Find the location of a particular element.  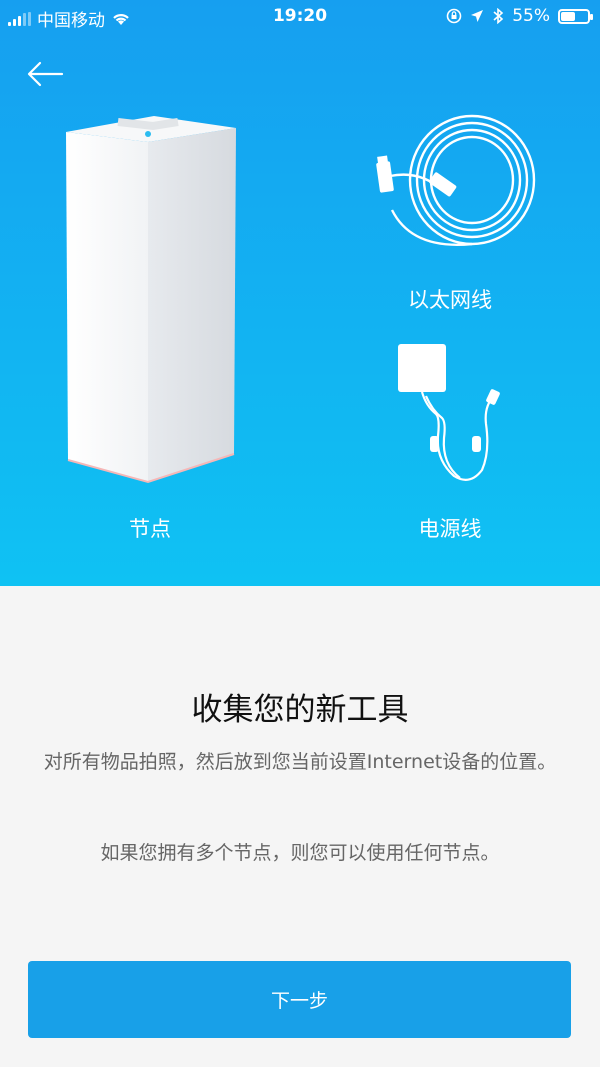

ethernet-cable-image is located at coordinates (456, 180).